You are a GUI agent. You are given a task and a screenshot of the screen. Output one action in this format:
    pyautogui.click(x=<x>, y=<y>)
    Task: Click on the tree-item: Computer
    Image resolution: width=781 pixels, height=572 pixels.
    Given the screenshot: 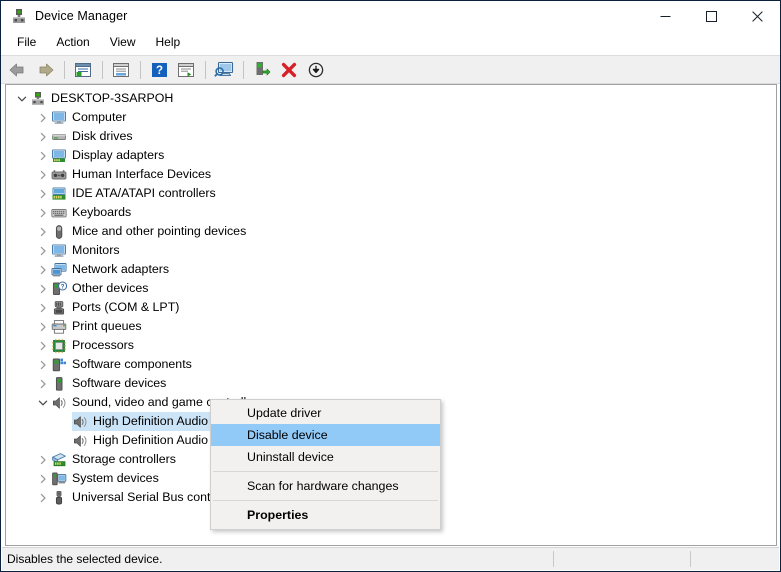 What is the action you would take?
    pyautogui.click(x=391, y=117)
    